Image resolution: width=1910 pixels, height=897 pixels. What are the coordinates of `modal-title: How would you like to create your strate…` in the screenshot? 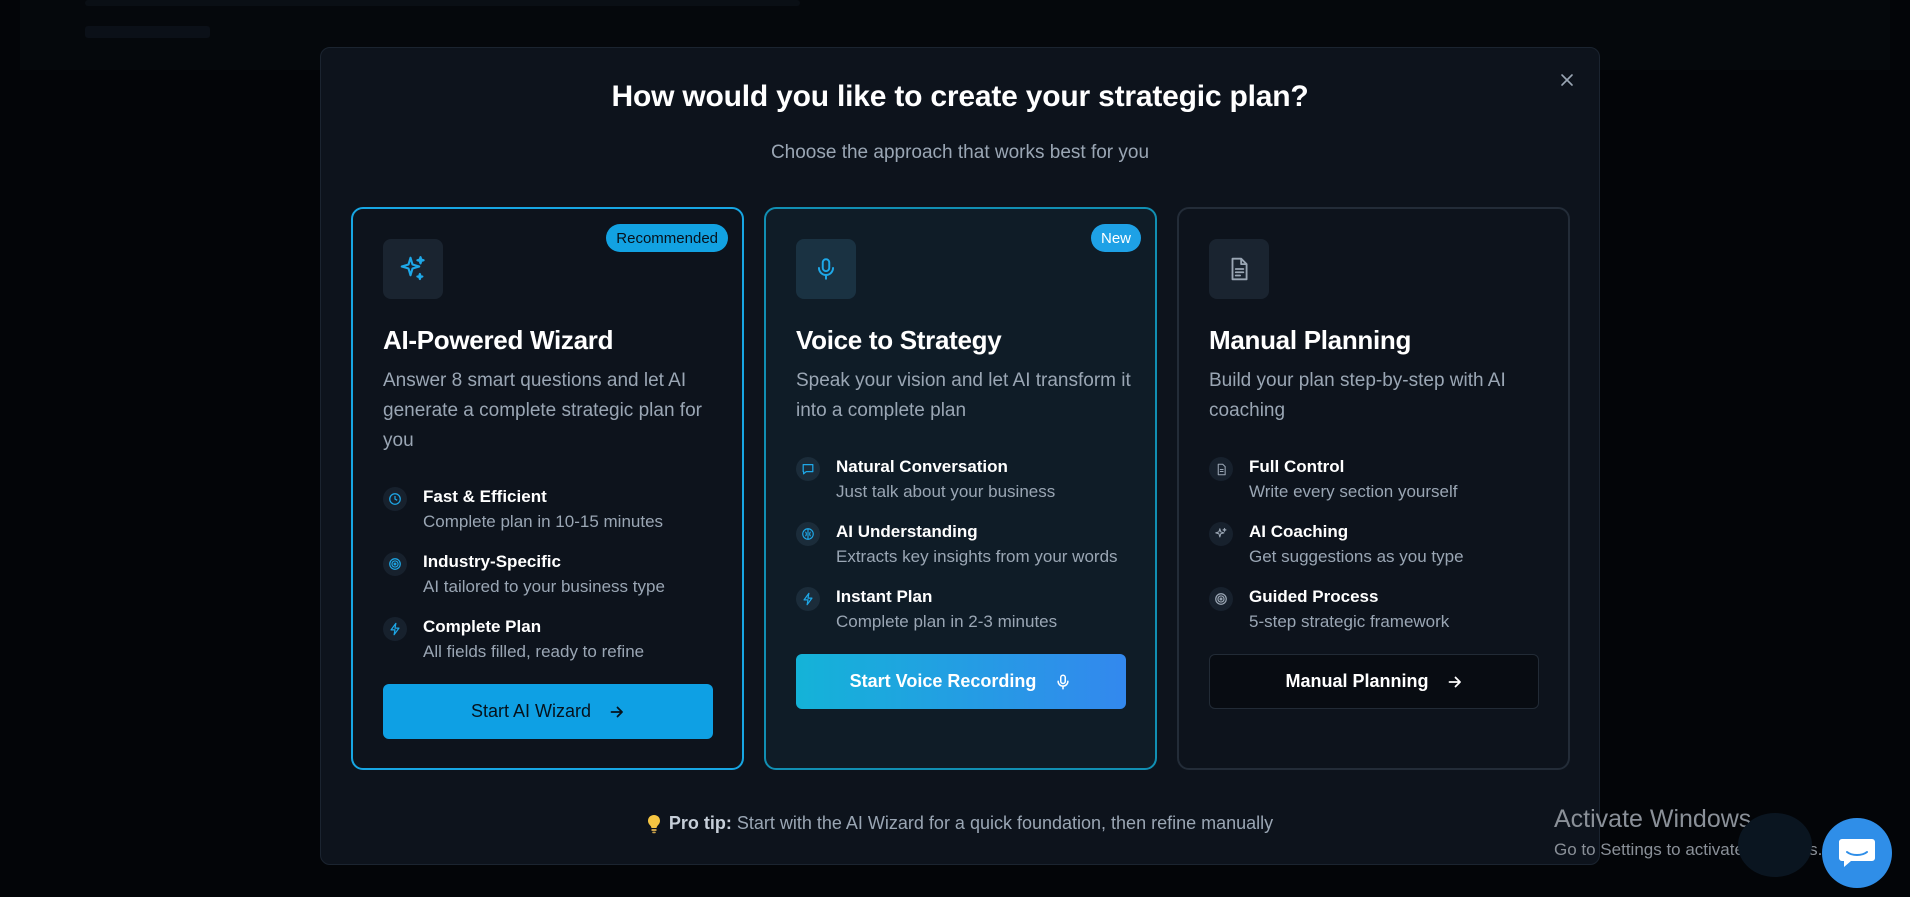 It's located at (960, 96).